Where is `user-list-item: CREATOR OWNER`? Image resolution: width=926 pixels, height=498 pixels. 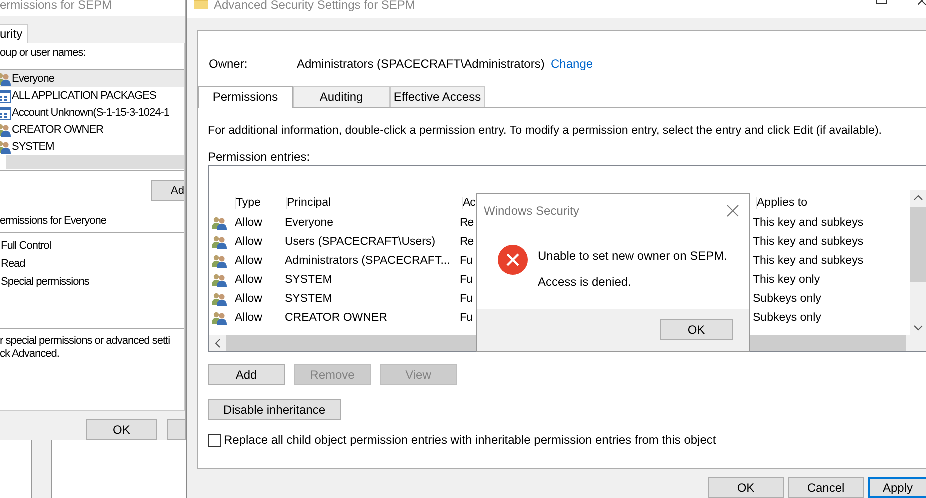
user-list-item: CREATOR OWNER is located at coordinates (92, 129).